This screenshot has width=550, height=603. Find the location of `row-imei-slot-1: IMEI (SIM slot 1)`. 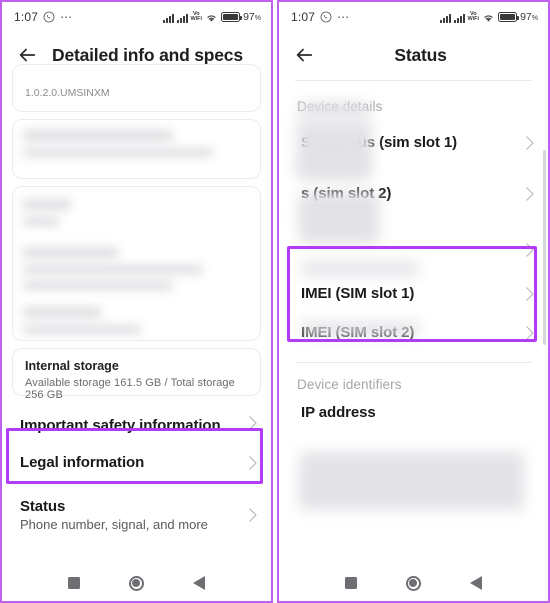

row-imei-slot-1: IMEI (SIM slot 1) is located at coordinates (413, 293).